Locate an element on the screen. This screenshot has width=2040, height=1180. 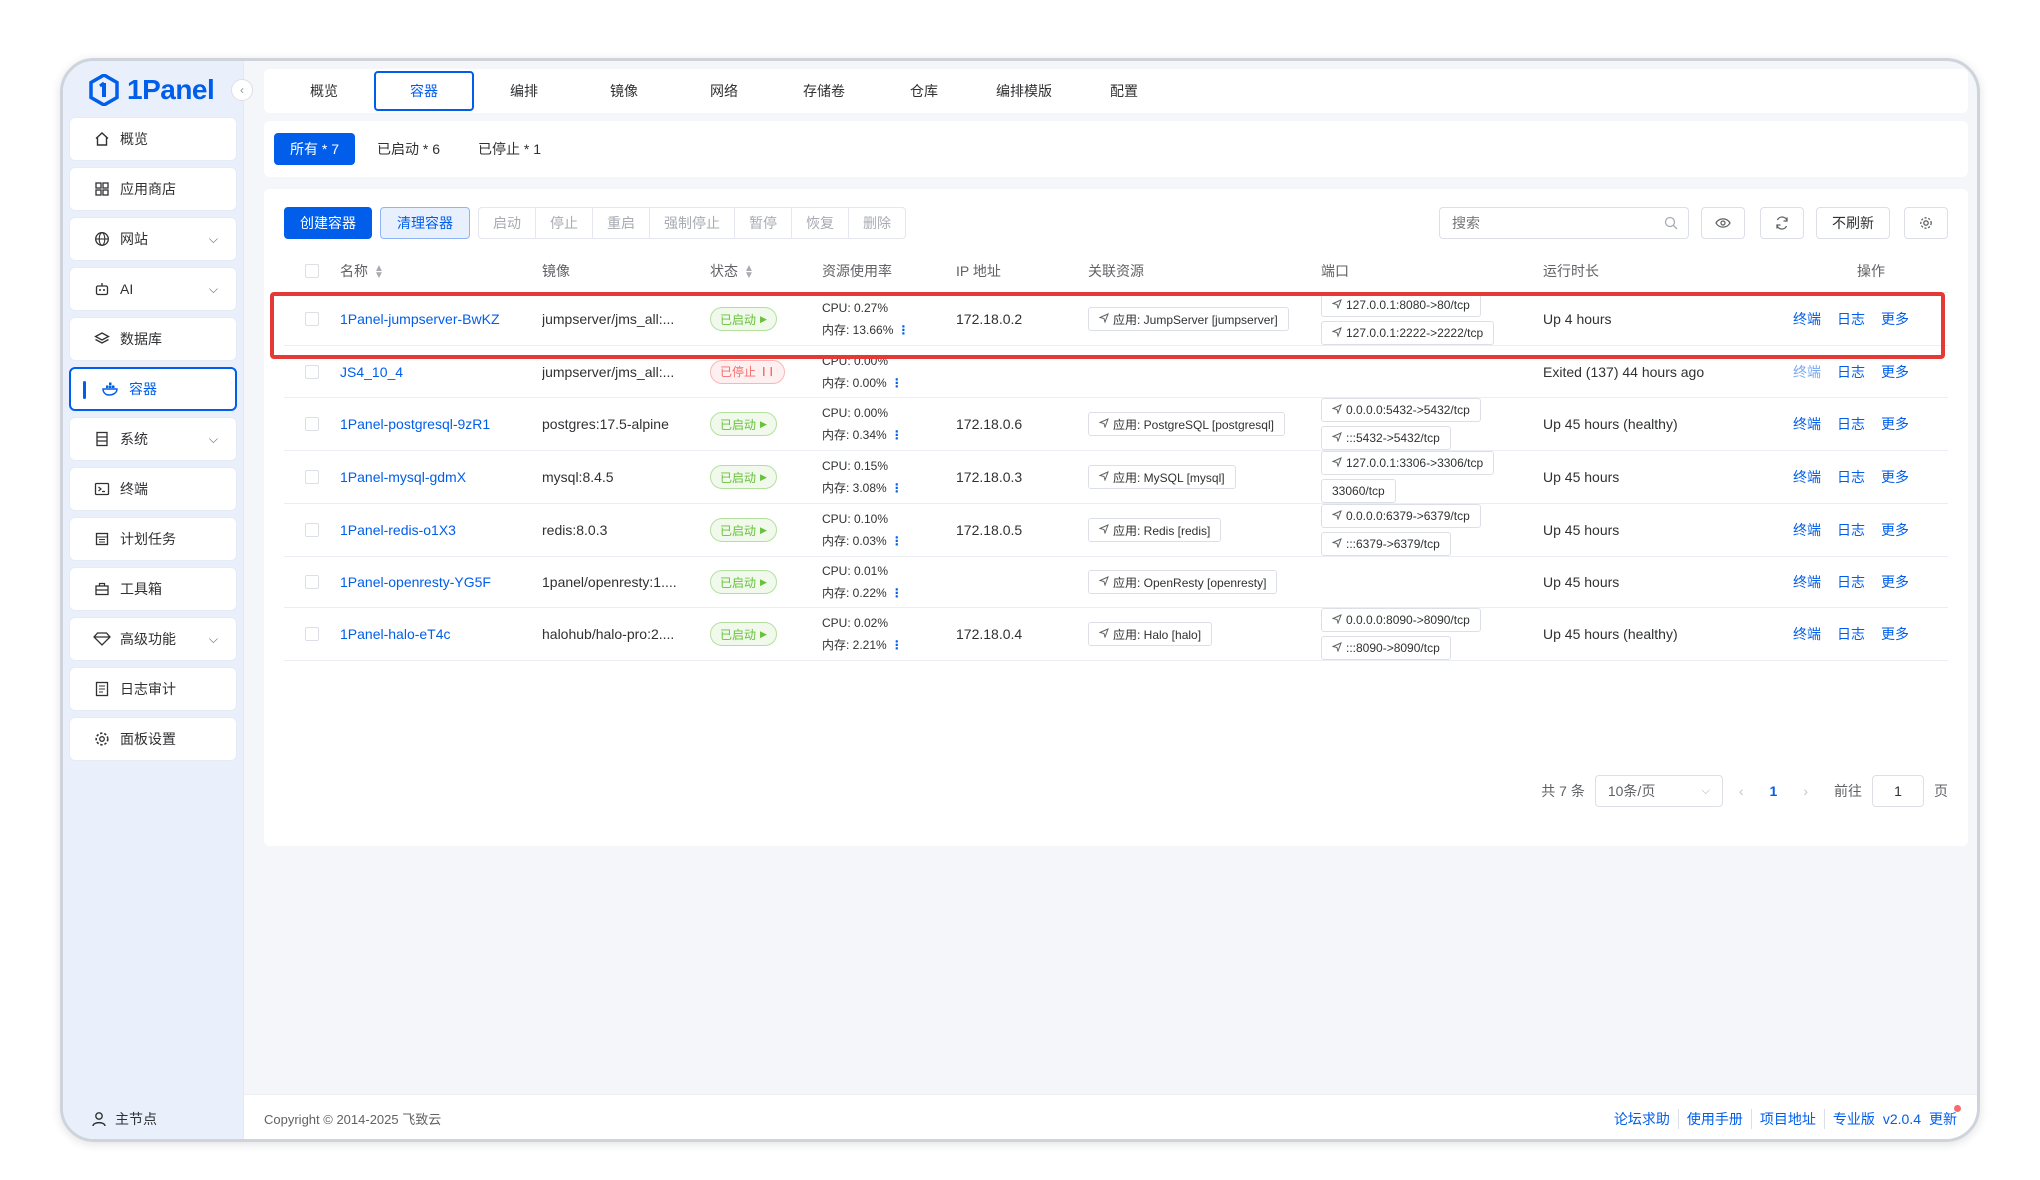
auto-refresh-select: 不刷新 is located at coordinates (1853, 223).